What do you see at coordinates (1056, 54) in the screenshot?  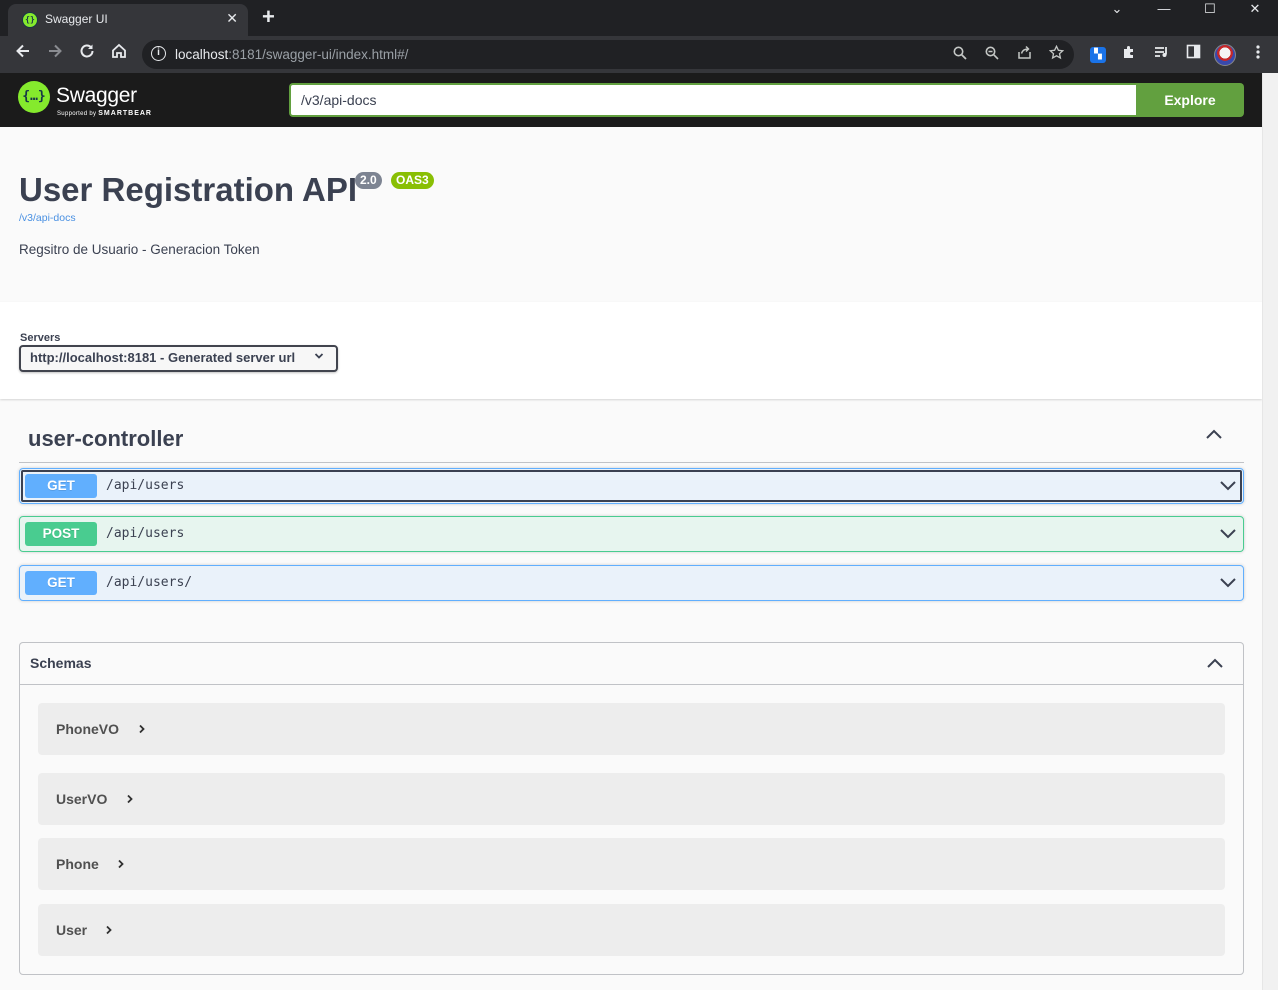 I see `bookmark-star-icon` at bounding box center [1056, 54].